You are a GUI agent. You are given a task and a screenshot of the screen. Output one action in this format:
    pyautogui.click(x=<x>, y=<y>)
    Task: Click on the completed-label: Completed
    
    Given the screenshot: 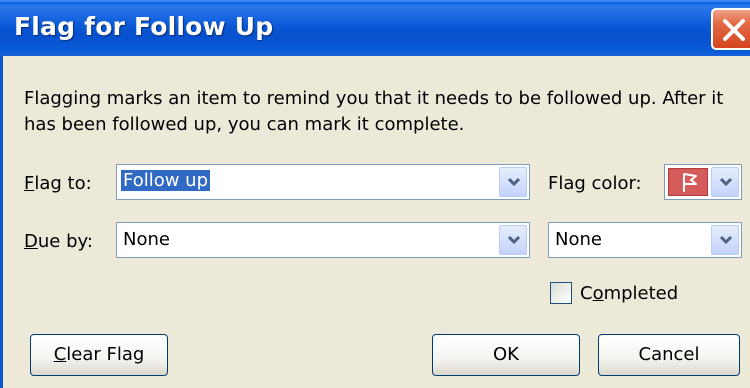 What is the action you would take?
    pyautogui.click(x=629, y=293)
    